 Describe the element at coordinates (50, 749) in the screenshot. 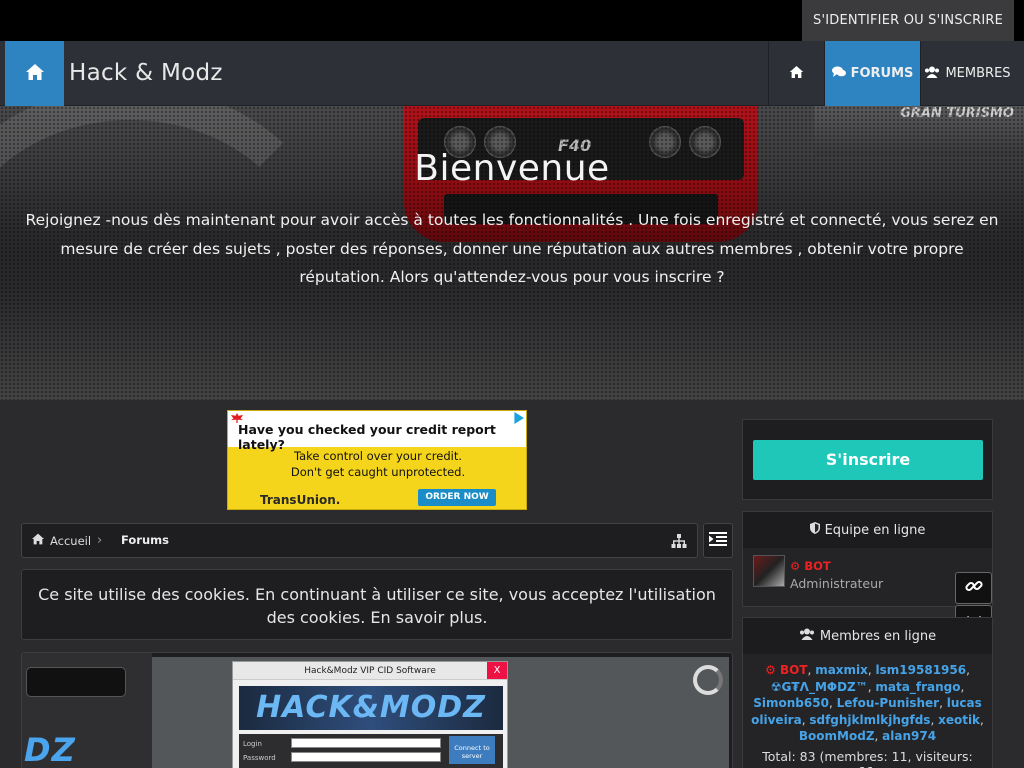

I see `logo-fragment: DZ` at that location.